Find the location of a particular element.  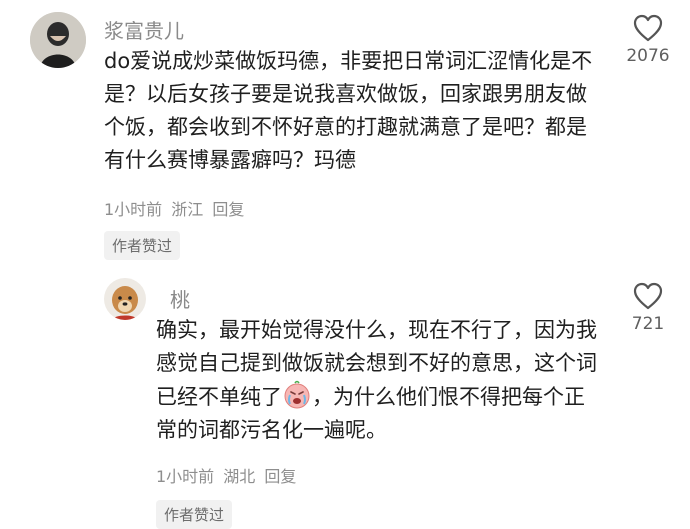

dog-avatar-image is located at coordinates (125, 299).